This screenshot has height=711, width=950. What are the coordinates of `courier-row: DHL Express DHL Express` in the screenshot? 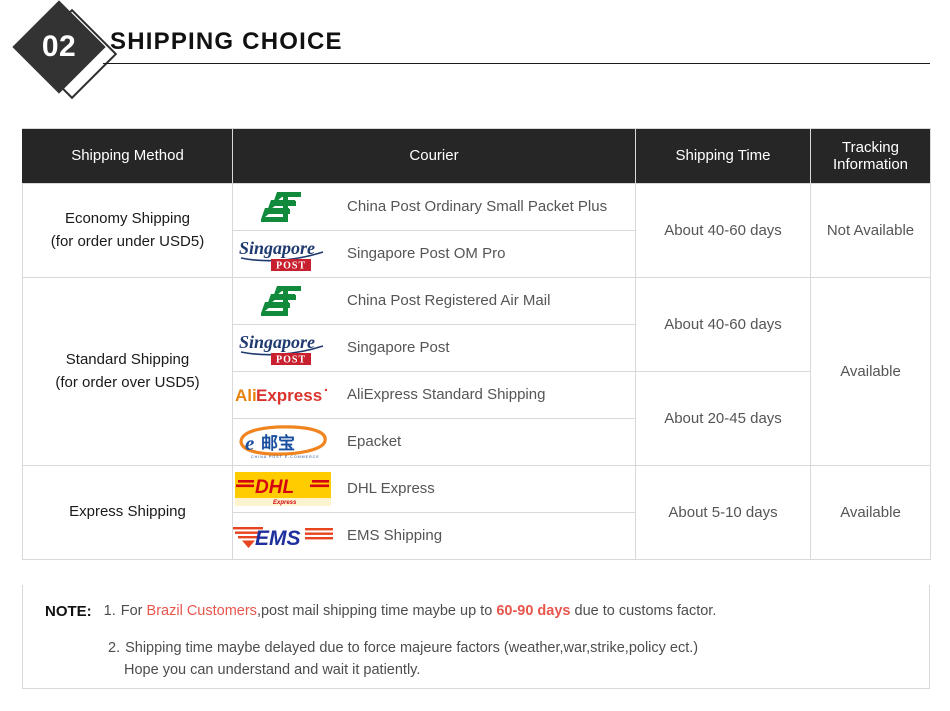 It's located at (434, 489).